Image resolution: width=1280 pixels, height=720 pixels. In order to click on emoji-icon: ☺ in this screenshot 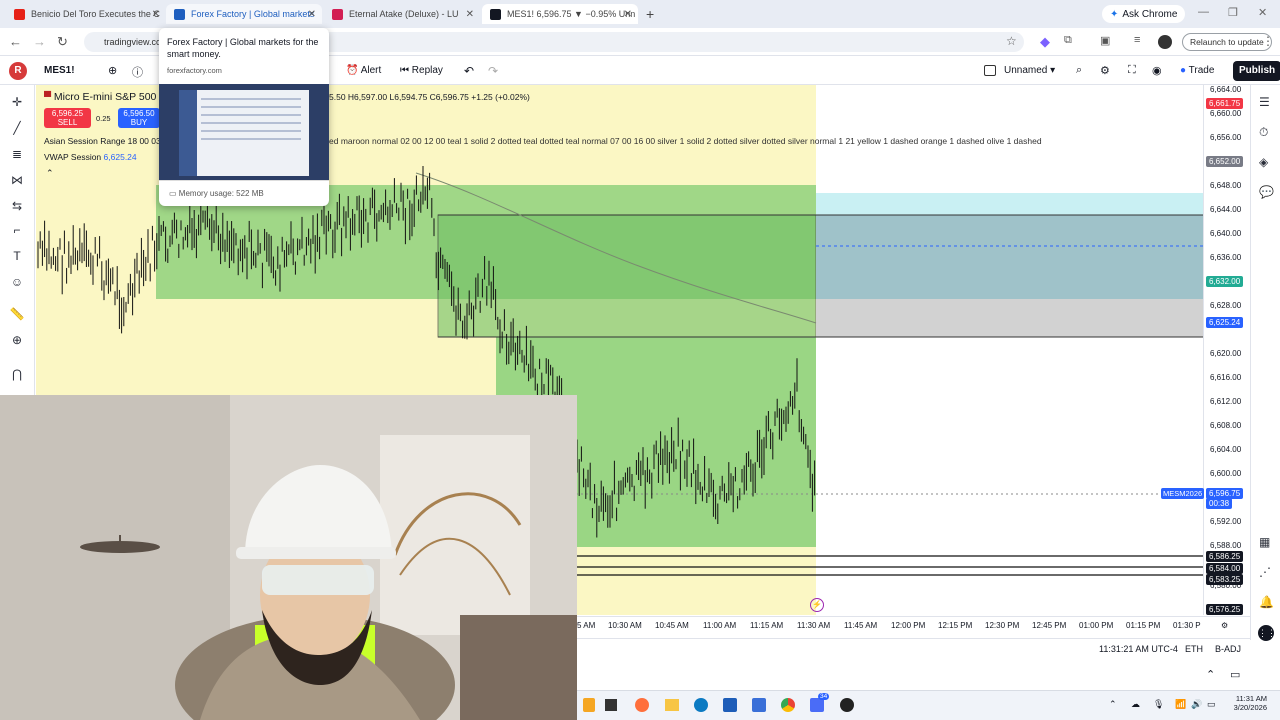, I will do `click(17, 283)`.